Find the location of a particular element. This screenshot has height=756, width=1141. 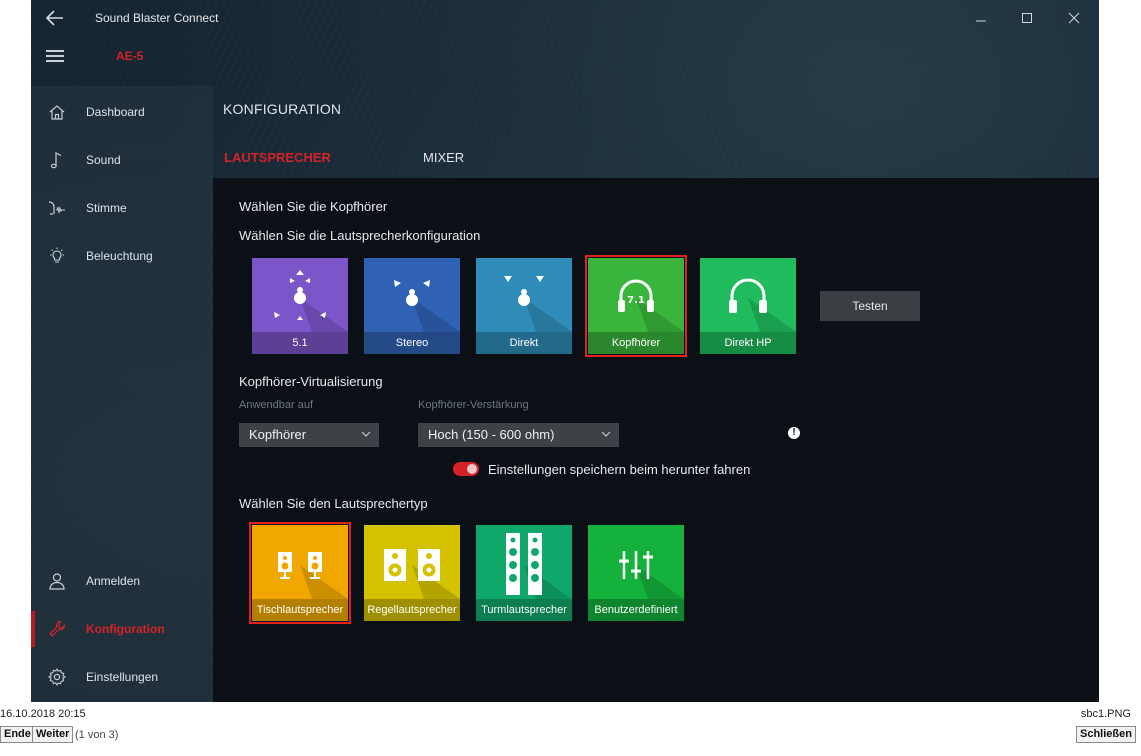

sidebar-item-label: Sound is located at coordinates (103, 160).